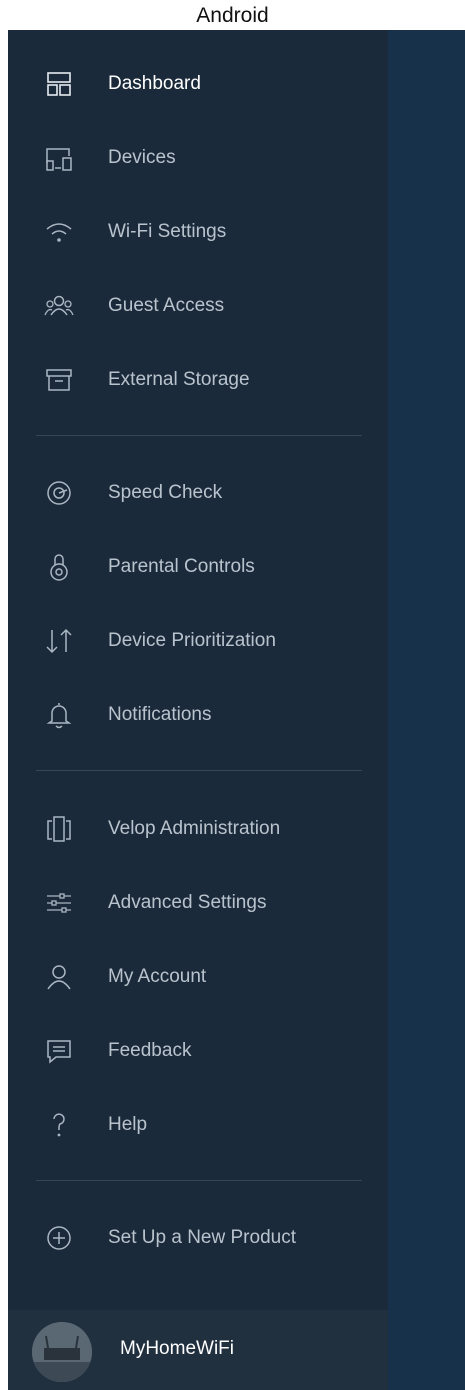 Image resolution: width=465 pixels, height=1390 pixels. I want to click on external-storage-icon, so click(59, 380).